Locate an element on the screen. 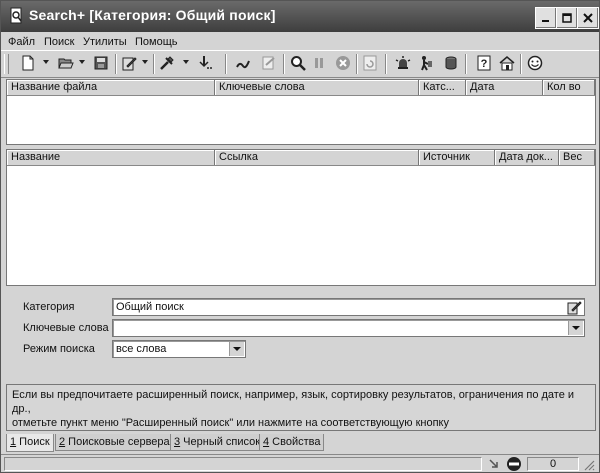 This screenshot has width=600, height=473. column-header-filename: Название файла is located at coordinates (111, 87).